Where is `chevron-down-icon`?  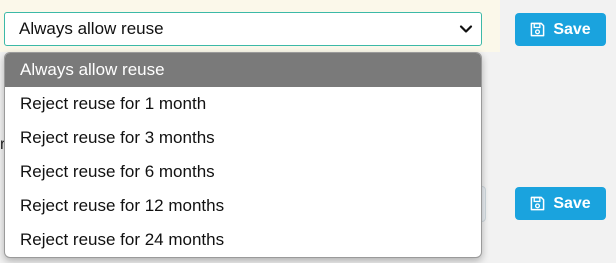
chevron-down-icon is located at coordinates (466, 29).